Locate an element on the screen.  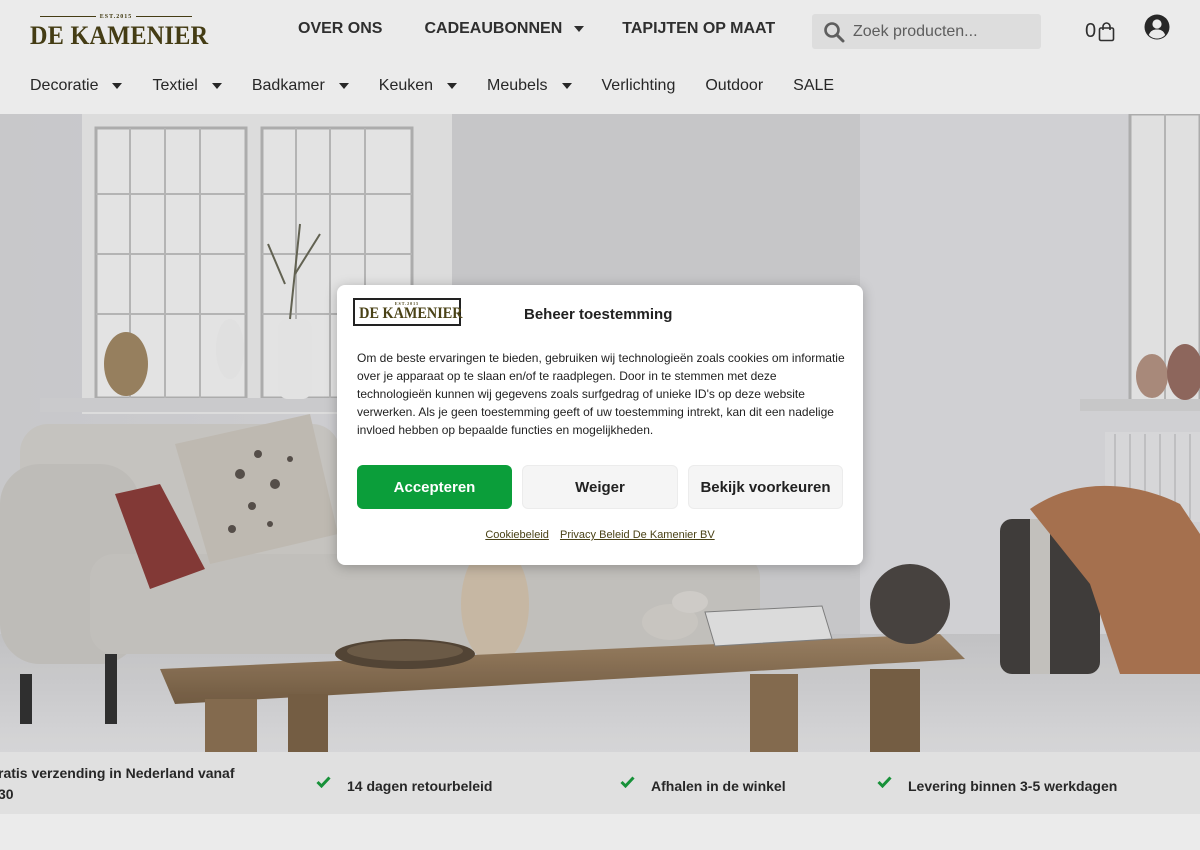
privacy-policy-link: Privacy Beleid De Kamenier BV is located at coordinates (637, 535).